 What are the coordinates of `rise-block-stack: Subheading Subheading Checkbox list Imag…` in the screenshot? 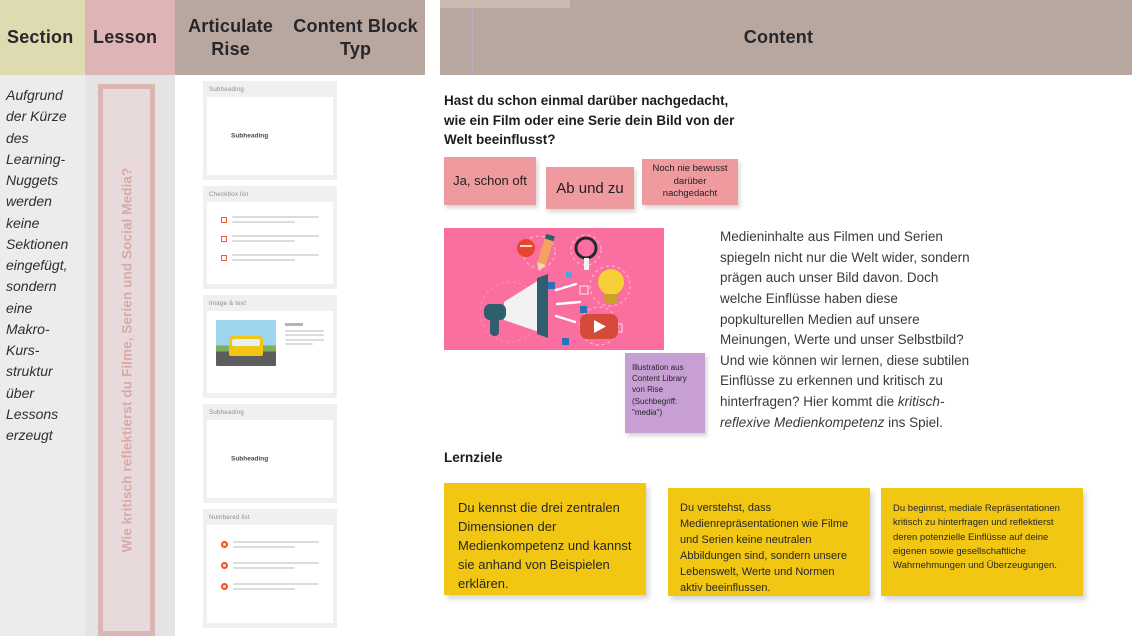 It's located at (270, 358).